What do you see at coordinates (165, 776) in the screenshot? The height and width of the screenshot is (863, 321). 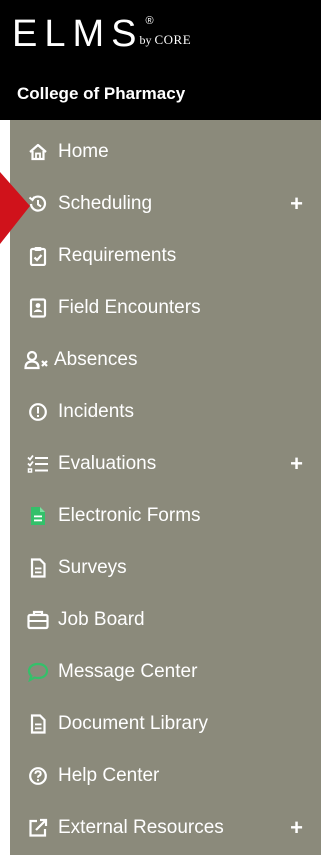 I see `nav-item-help-center: Help Center` at bounding box center [165, 776].